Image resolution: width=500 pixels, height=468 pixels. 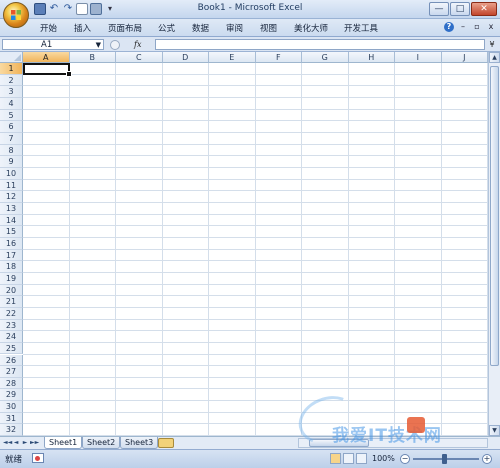 I want to click on row-header: 18, so click(x=11, y=267).